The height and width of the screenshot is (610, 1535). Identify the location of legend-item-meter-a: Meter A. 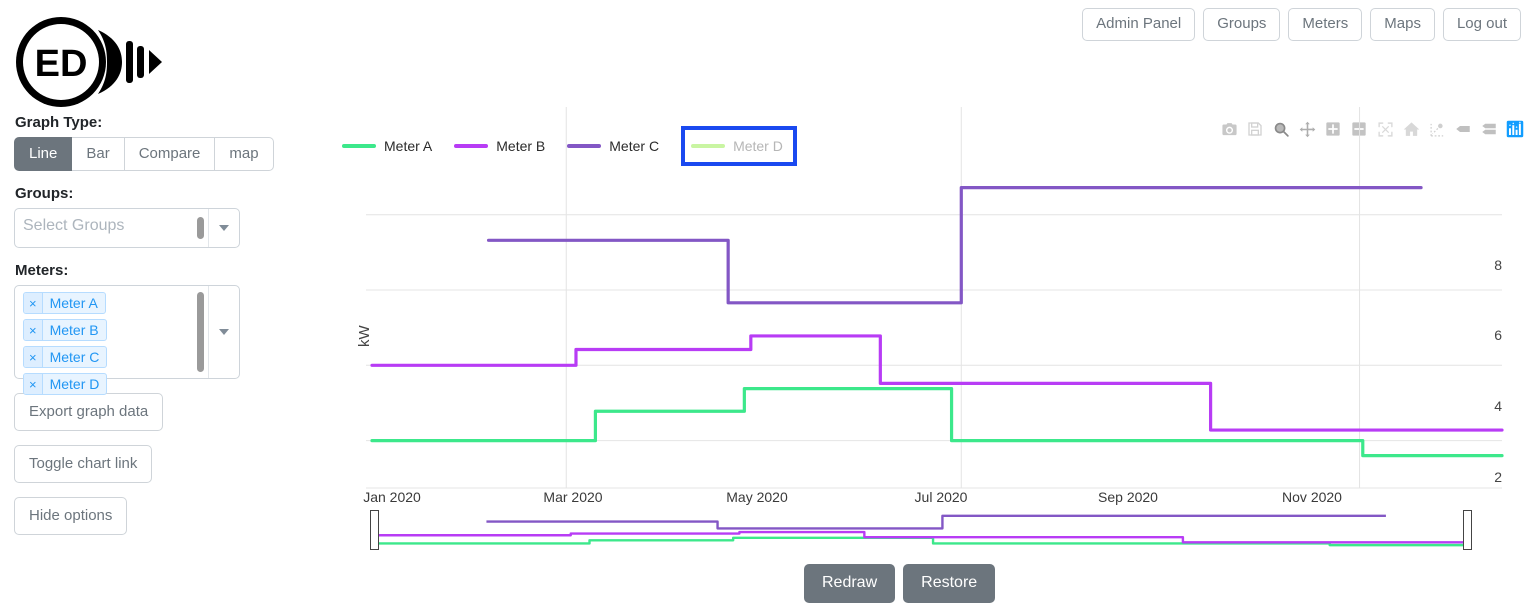
(387, 146).